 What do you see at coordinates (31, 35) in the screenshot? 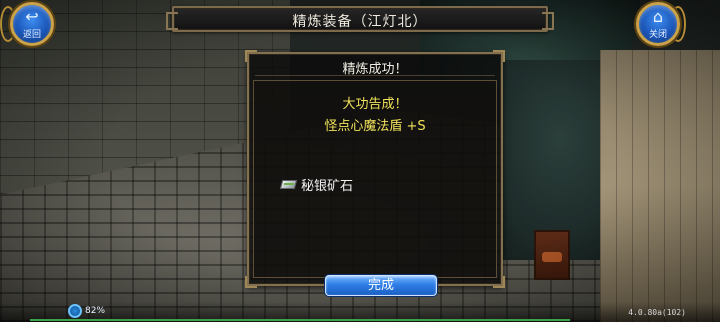
I see `back-button-label: 返回` at bounding box center [31, 35].